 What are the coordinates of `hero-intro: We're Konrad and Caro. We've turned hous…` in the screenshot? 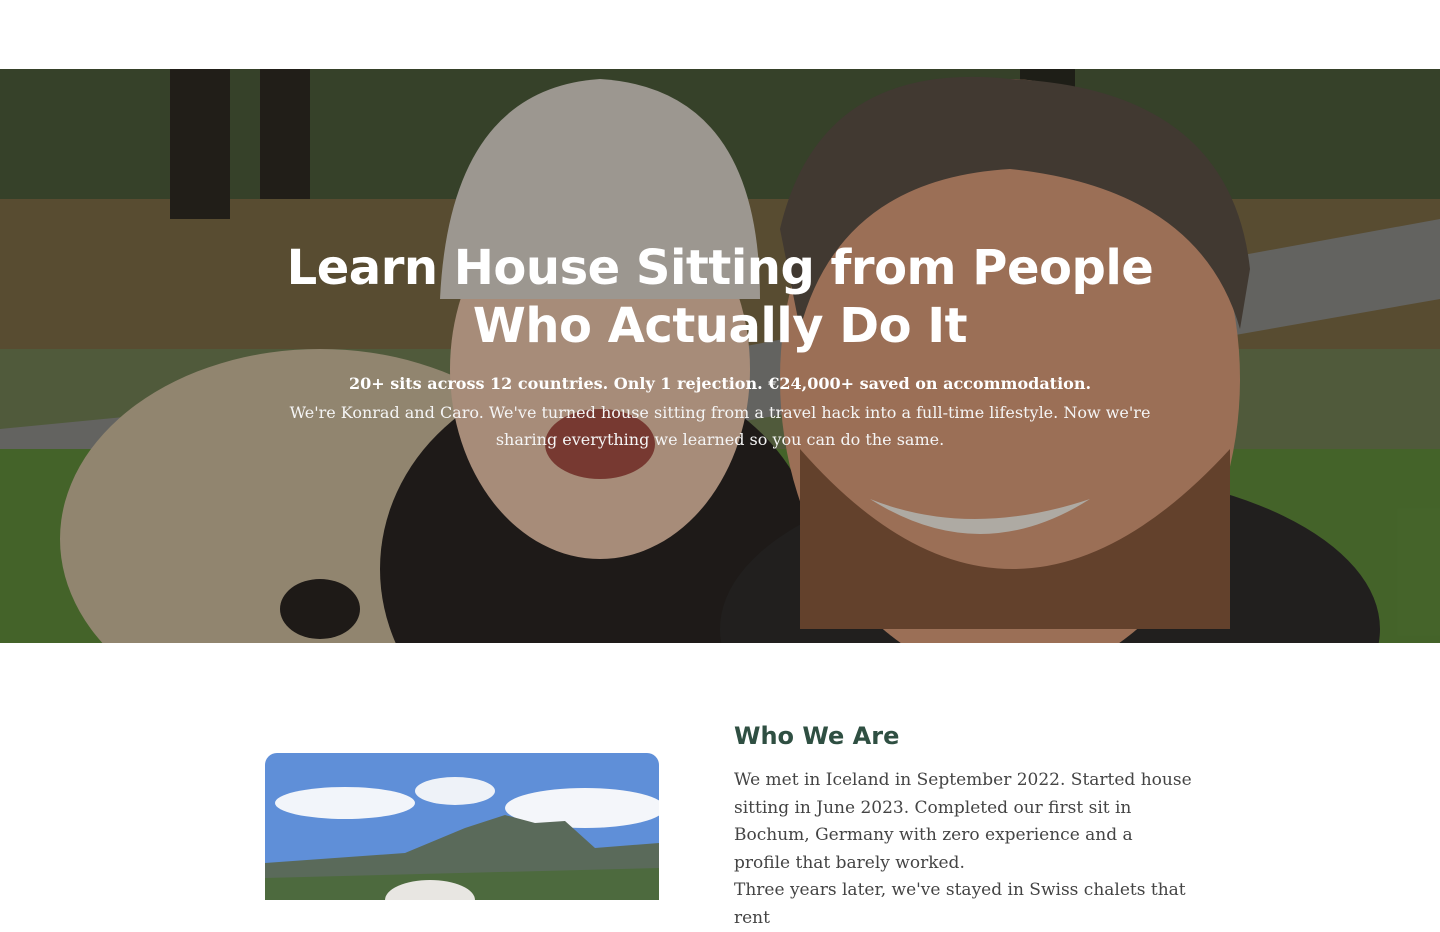 It's located at (720, 426).